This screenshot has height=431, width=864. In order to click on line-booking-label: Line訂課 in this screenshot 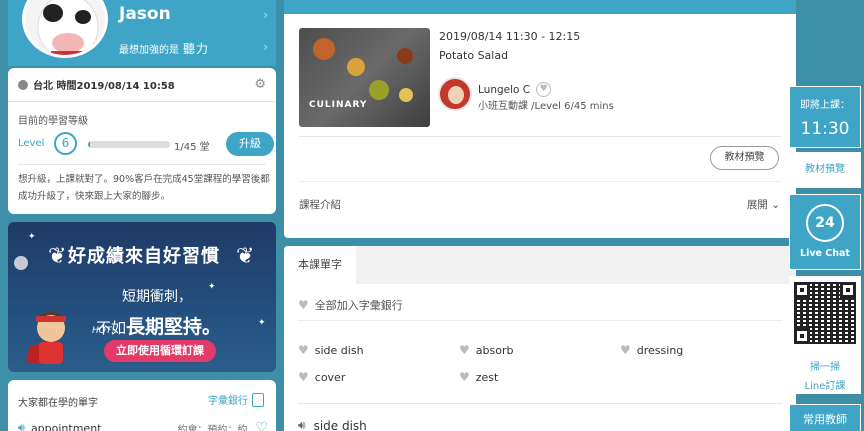, I will do `click(825, 386)`.